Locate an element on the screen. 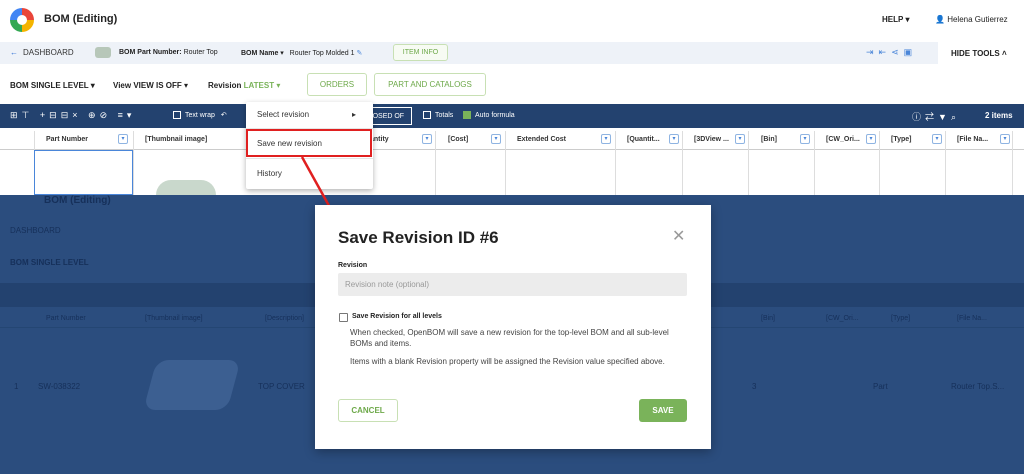 This screenshot has width=1024, height=474. overlay-dashboard: DASHBOARD is located at coordinates (35, 230).